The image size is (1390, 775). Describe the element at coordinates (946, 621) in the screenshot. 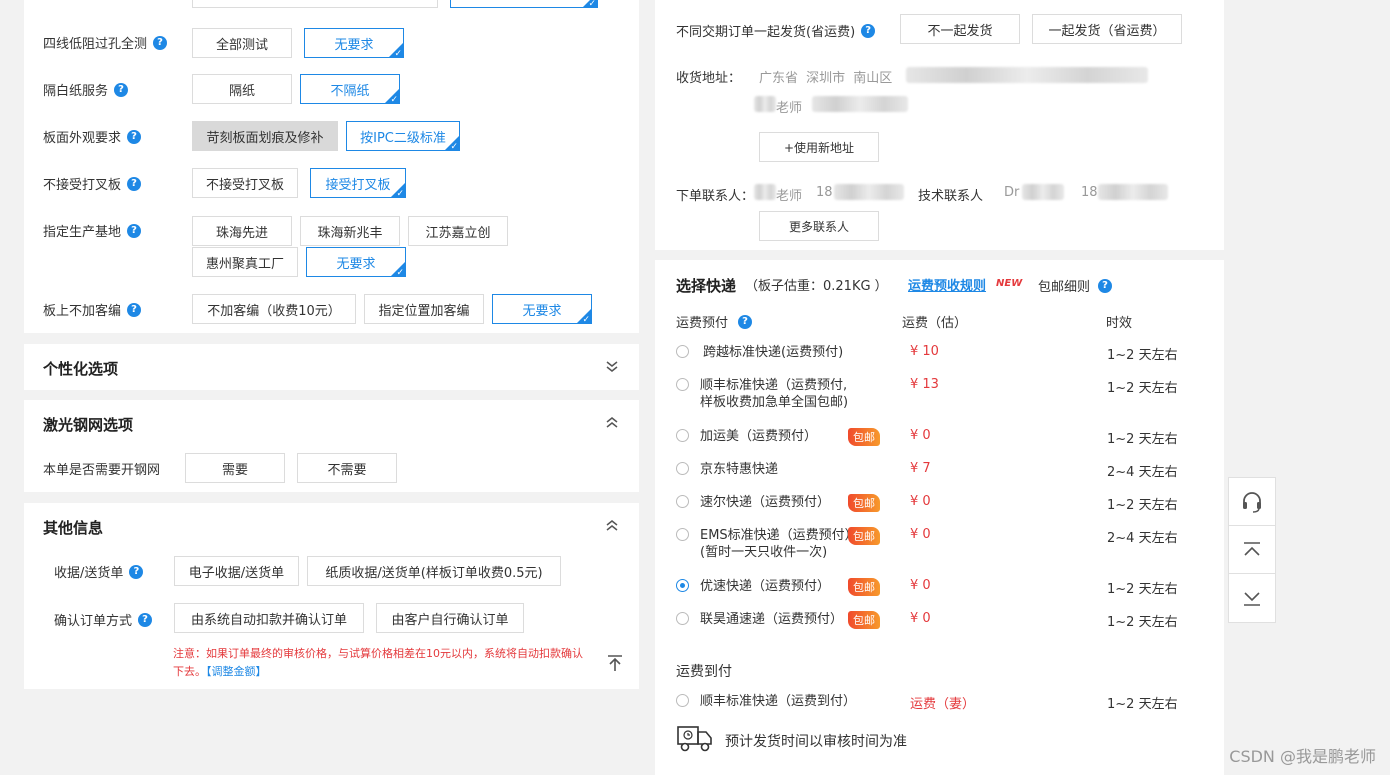

I see `shipping-option: 联昊通速递（运费预付） 包邮 ¥ 0 1~2 天左右` at that location.